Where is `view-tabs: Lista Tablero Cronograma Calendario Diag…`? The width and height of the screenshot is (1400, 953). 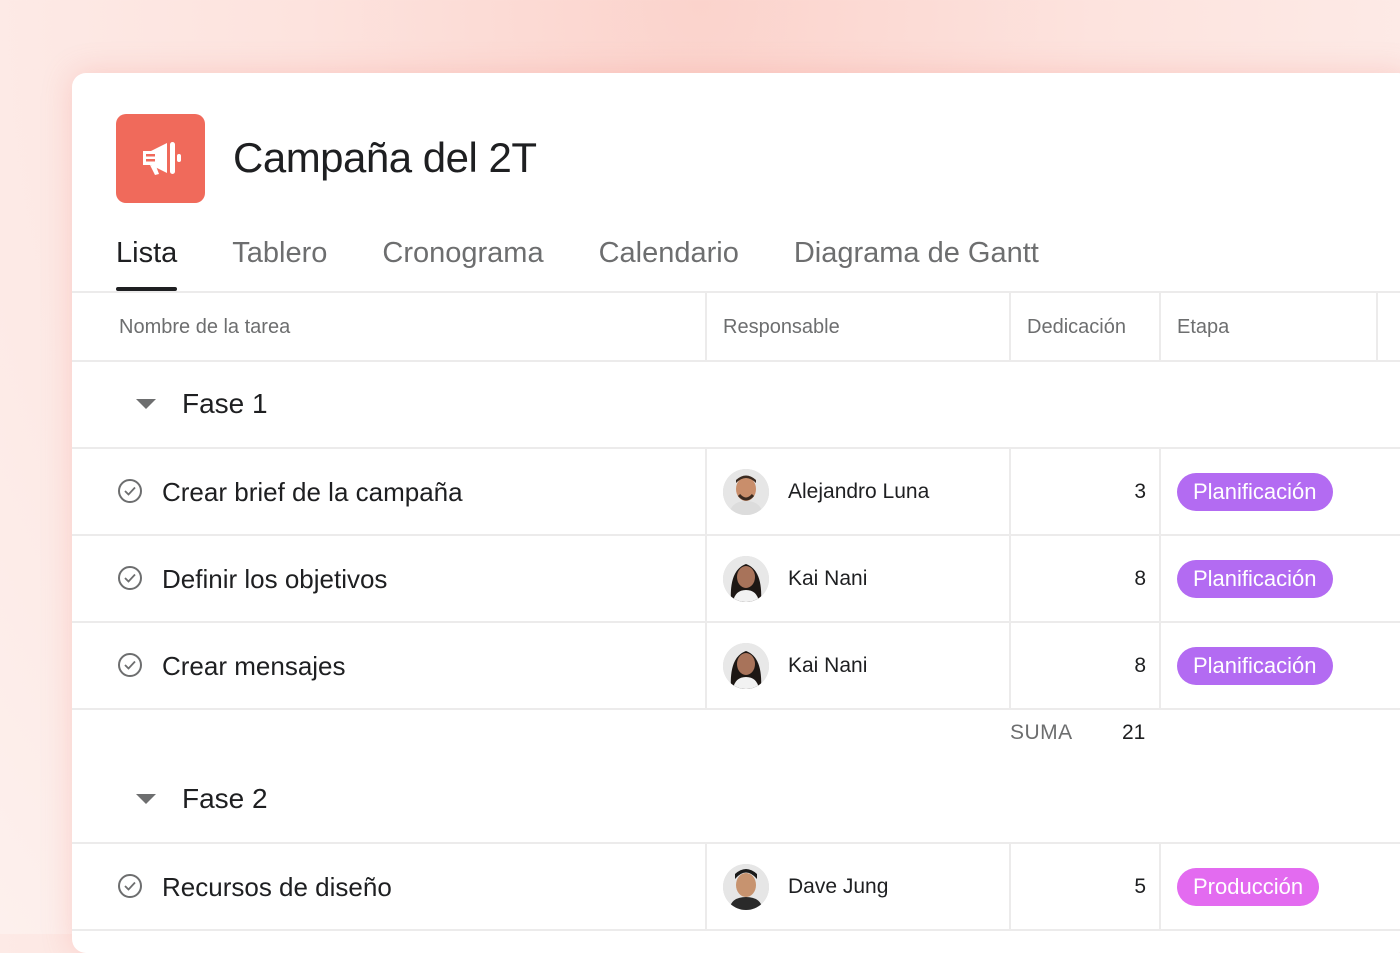 view-tabs: Lista Tablero Cronograma Calendario Diag… is located at coordinates (605, 262).